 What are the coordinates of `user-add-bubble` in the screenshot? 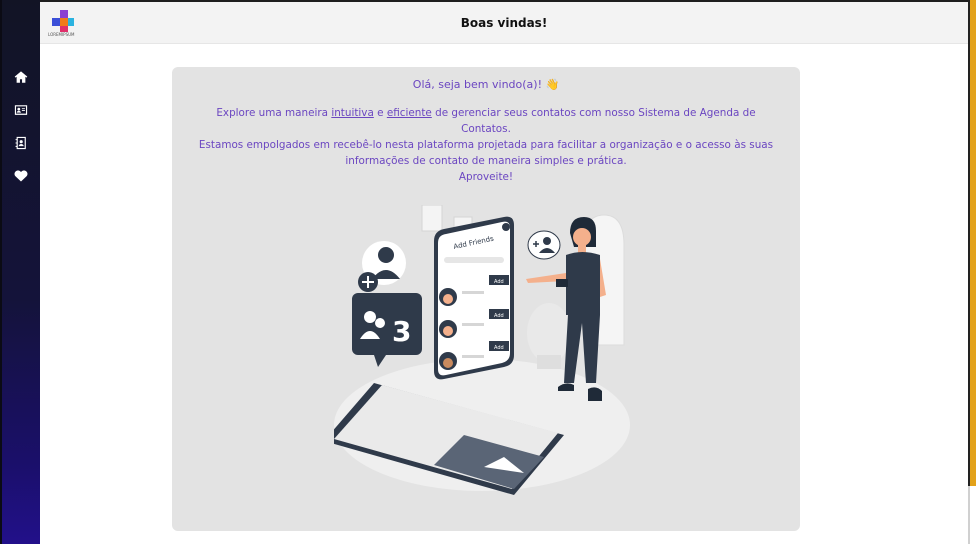 It's located at (544, 245).